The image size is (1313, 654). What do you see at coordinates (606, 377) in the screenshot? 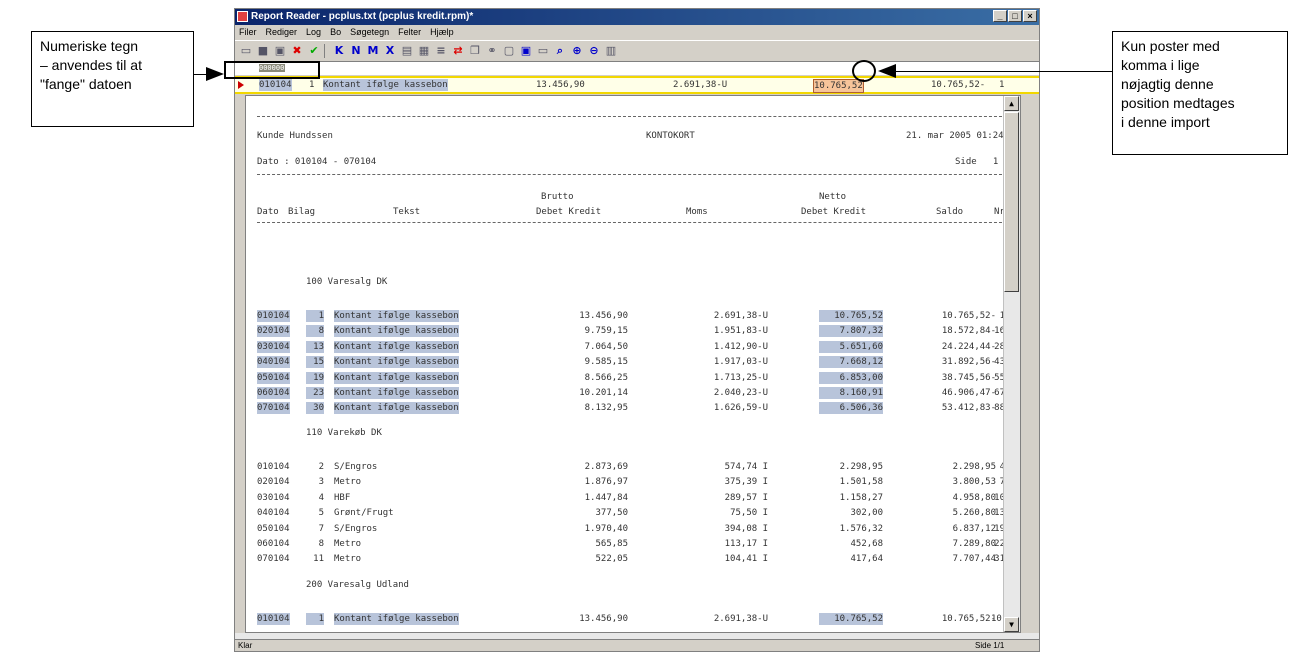
I see `cell-brutto: 8.566,25` at bounding box center [606, 377].